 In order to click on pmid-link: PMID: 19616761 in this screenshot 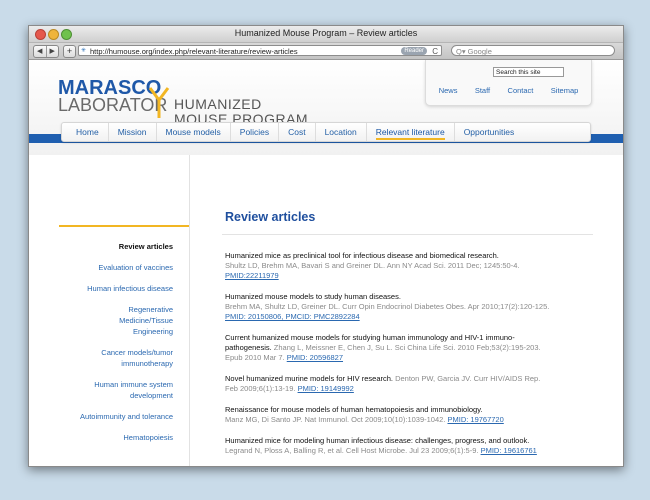, I will do `click(509, 450)`.